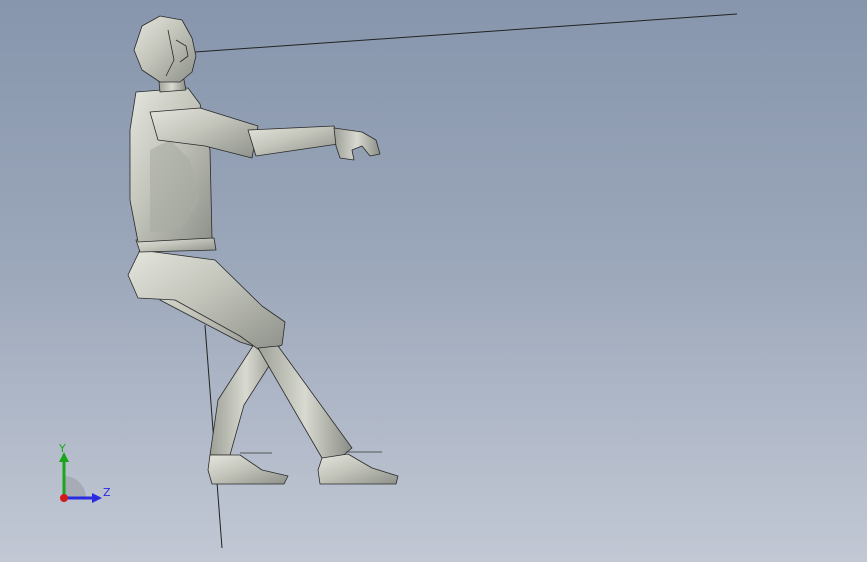 This screenshot has height=562, width=867. Describe the element at coordinates (107, 492) in the screenshot. I see `axis-label-z: Z` at that location.